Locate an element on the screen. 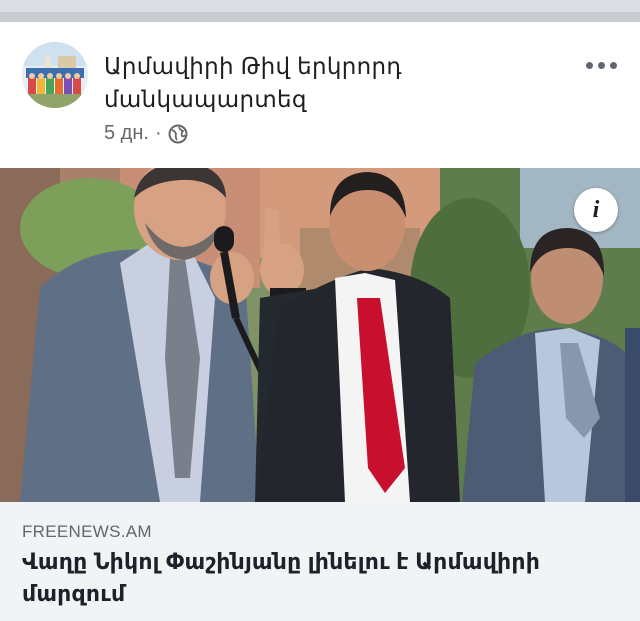 This screenshot has width=640, height=621. globe-icon is located at coordinates (178, 134).